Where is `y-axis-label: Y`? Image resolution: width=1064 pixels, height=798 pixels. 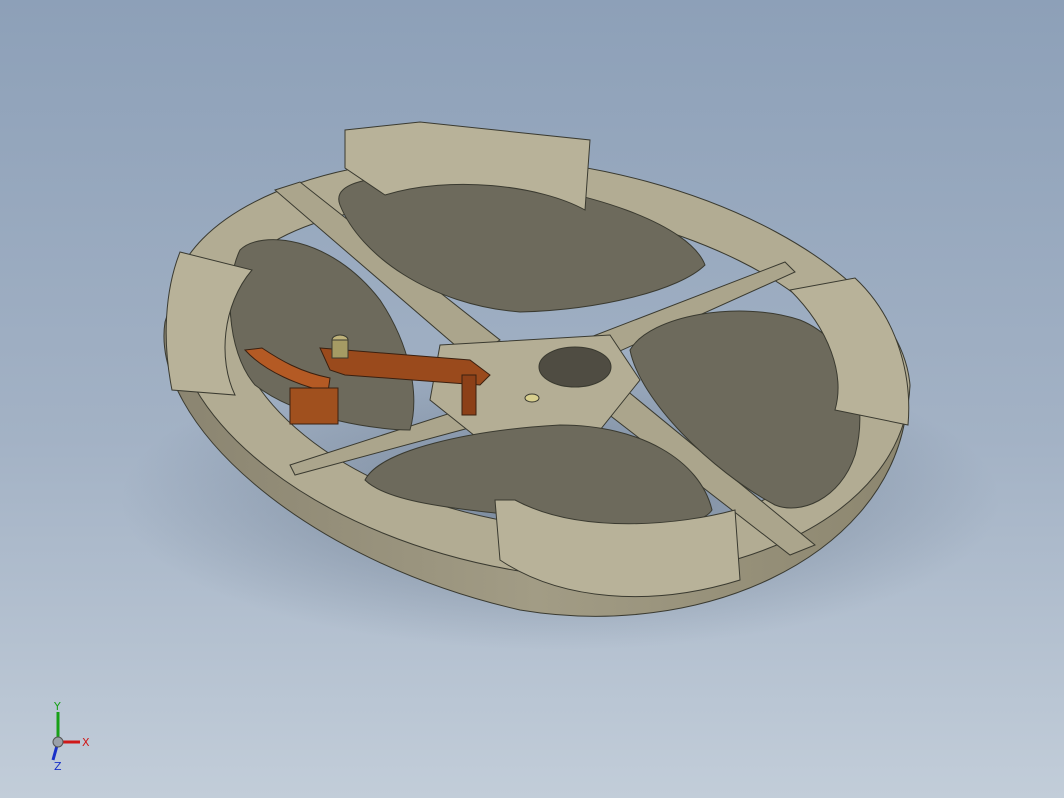
y-axis-label: Y is located at coordinates (57, 706).